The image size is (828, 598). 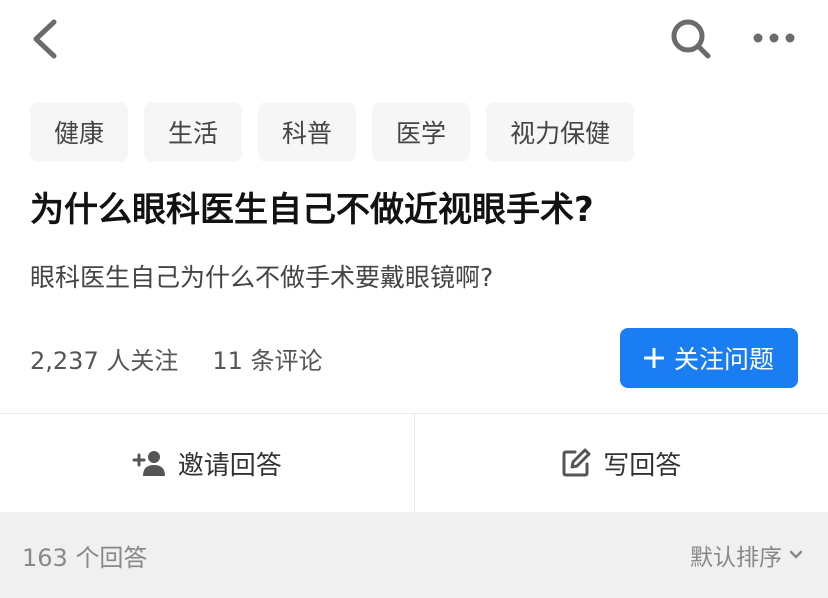 What do you see at coordinates (148, 463) in the screenshot?
I see `add-user-icon` at bounding box center [148, 463].